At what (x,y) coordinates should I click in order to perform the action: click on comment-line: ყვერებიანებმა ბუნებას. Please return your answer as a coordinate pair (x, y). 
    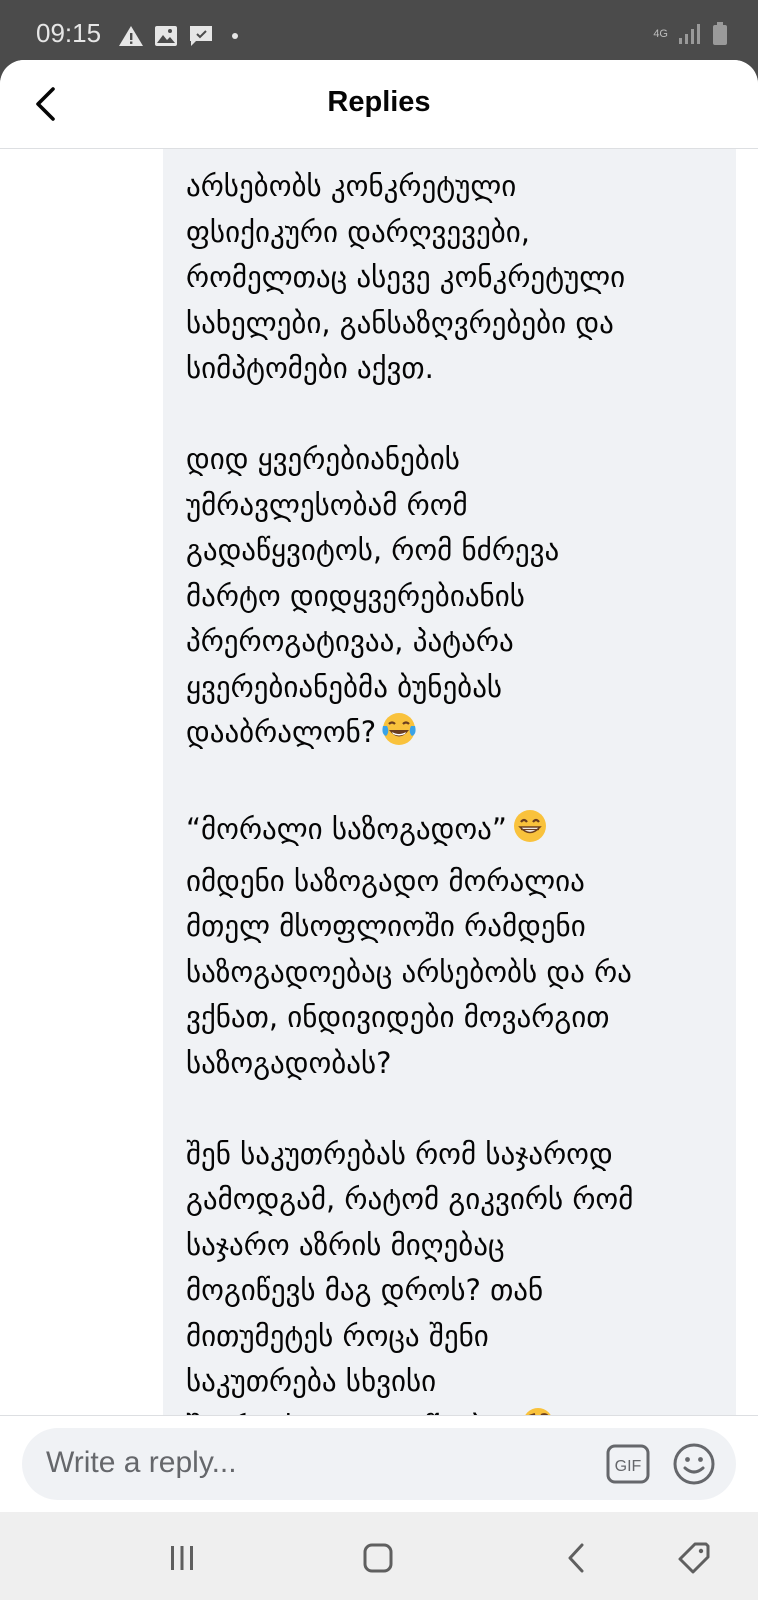
    Looking at the image, I should click on (456, 688).